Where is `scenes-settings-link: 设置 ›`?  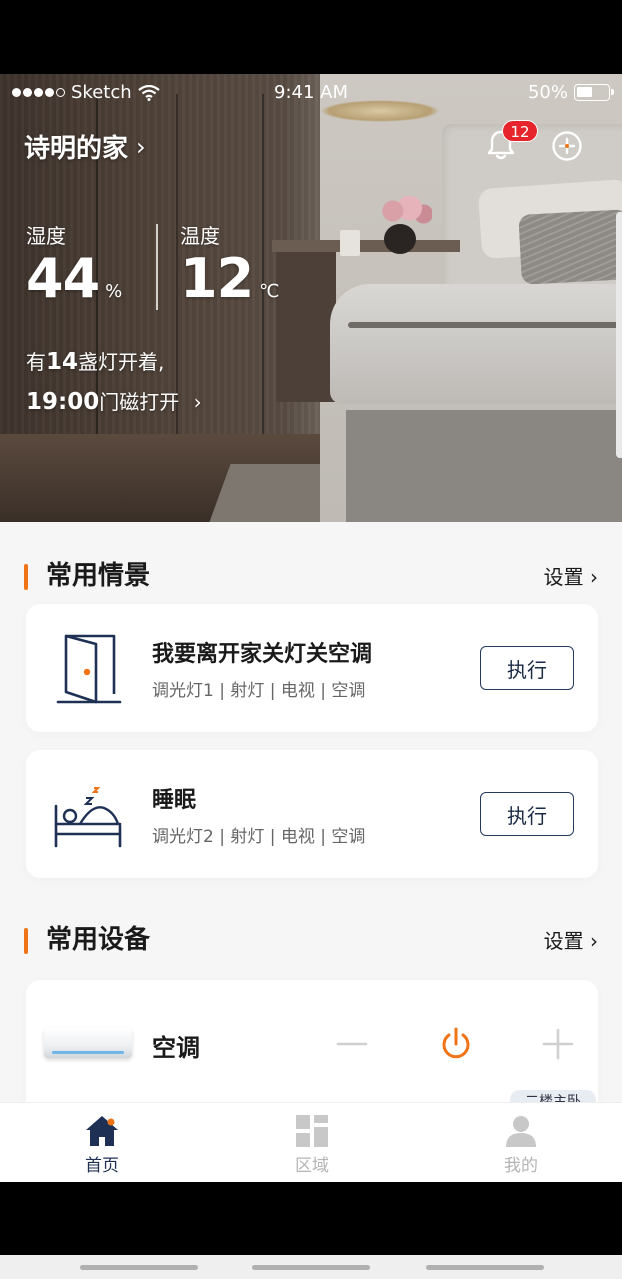
scenes-settings-link: 设置 › is located at coordinates (571, 577).